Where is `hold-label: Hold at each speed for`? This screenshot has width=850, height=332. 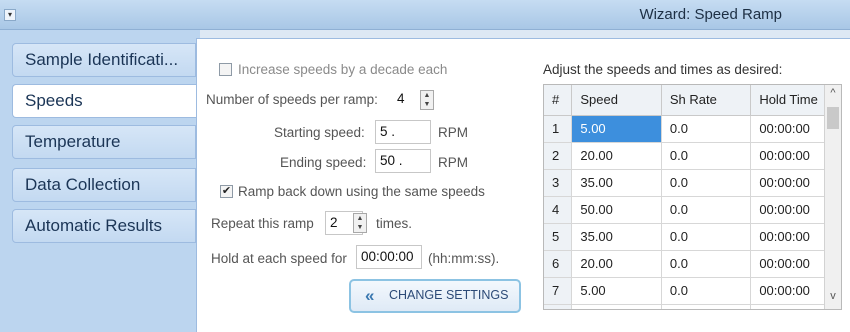
hold-label: Hold at each speed for is located at coordinates (279, 258).